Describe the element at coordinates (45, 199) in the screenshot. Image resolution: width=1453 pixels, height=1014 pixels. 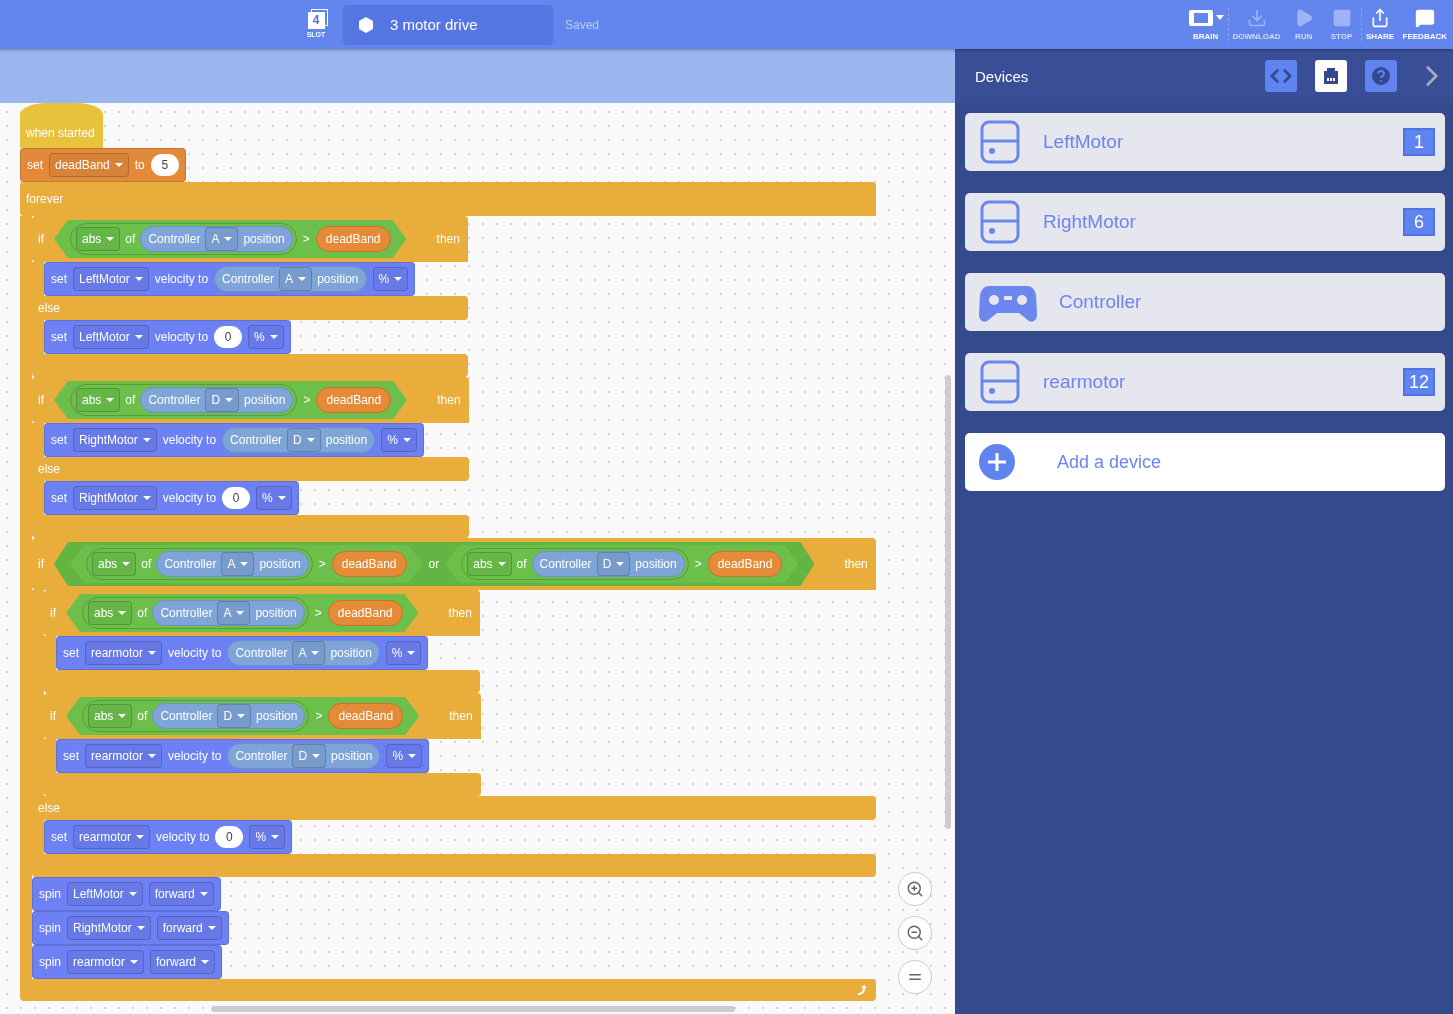
I see `block-label: forever` at that location.